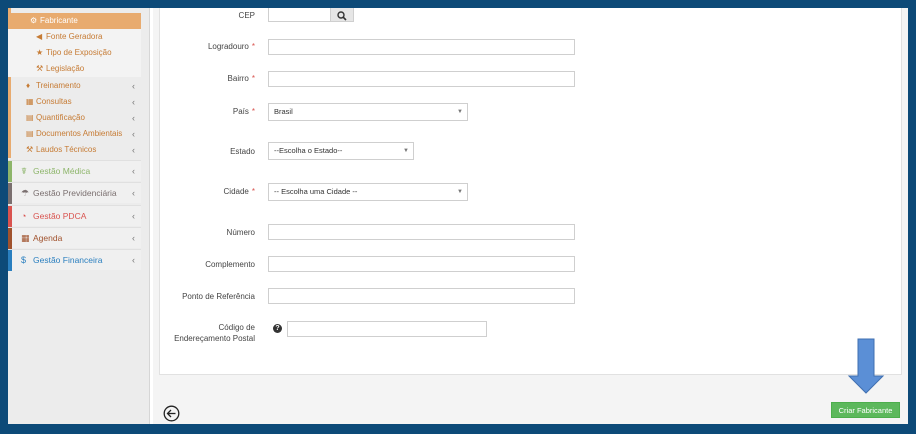 The image size is (916, 434). What do you see at coordinates (243, 111) in the screenshot?
I see `pais-label: País *` at bounding box center [243, 111].